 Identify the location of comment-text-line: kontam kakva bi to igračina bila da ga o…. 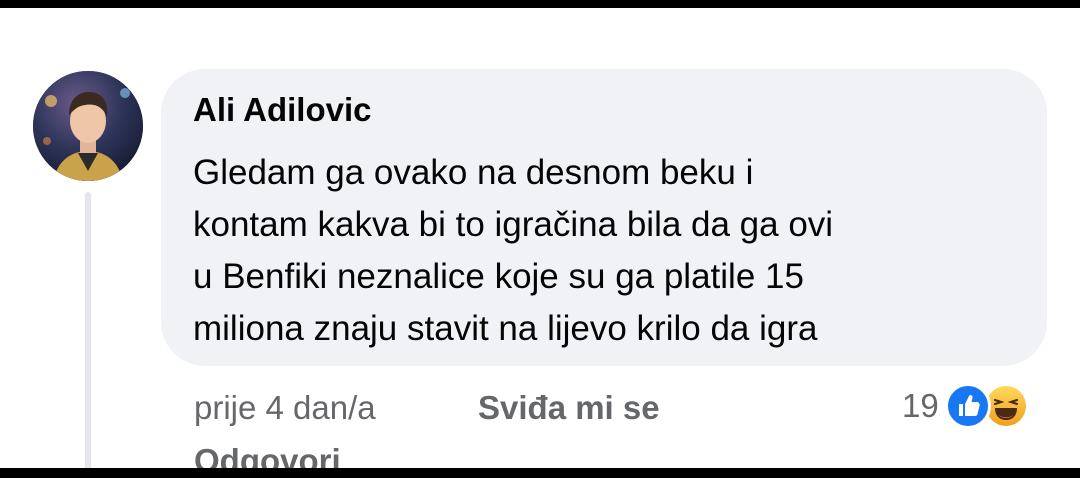
(513, 224).